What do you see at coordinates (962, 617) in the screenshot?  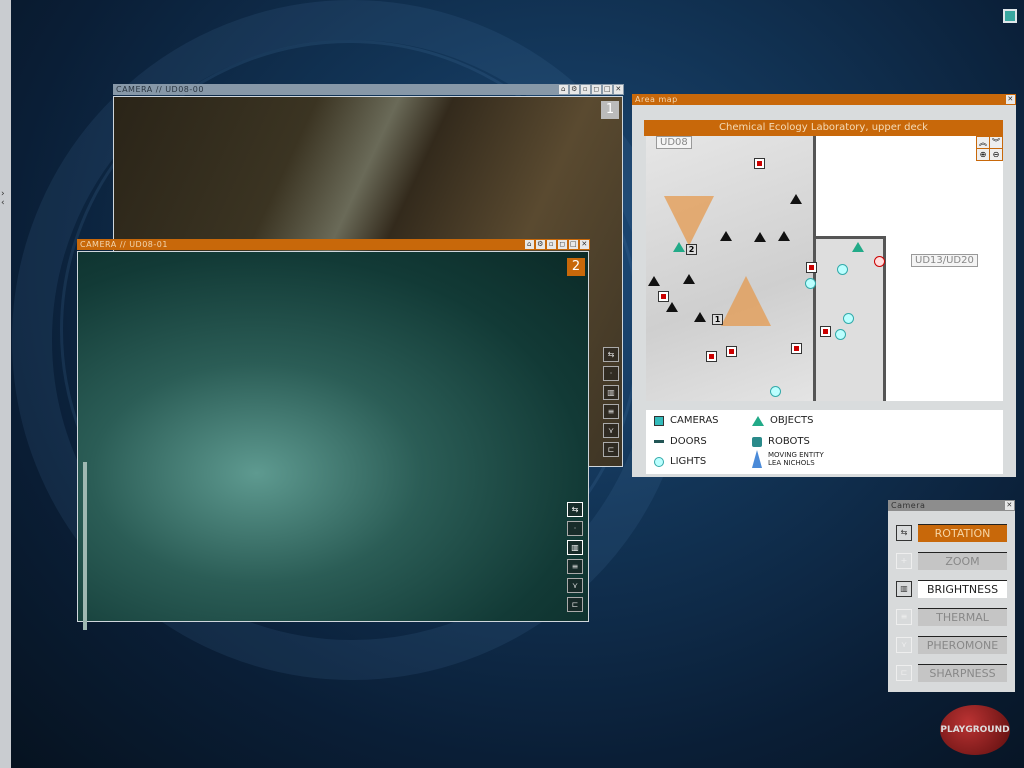 I see `thermal-button: THERMAL` at bounding box center [962, 617].